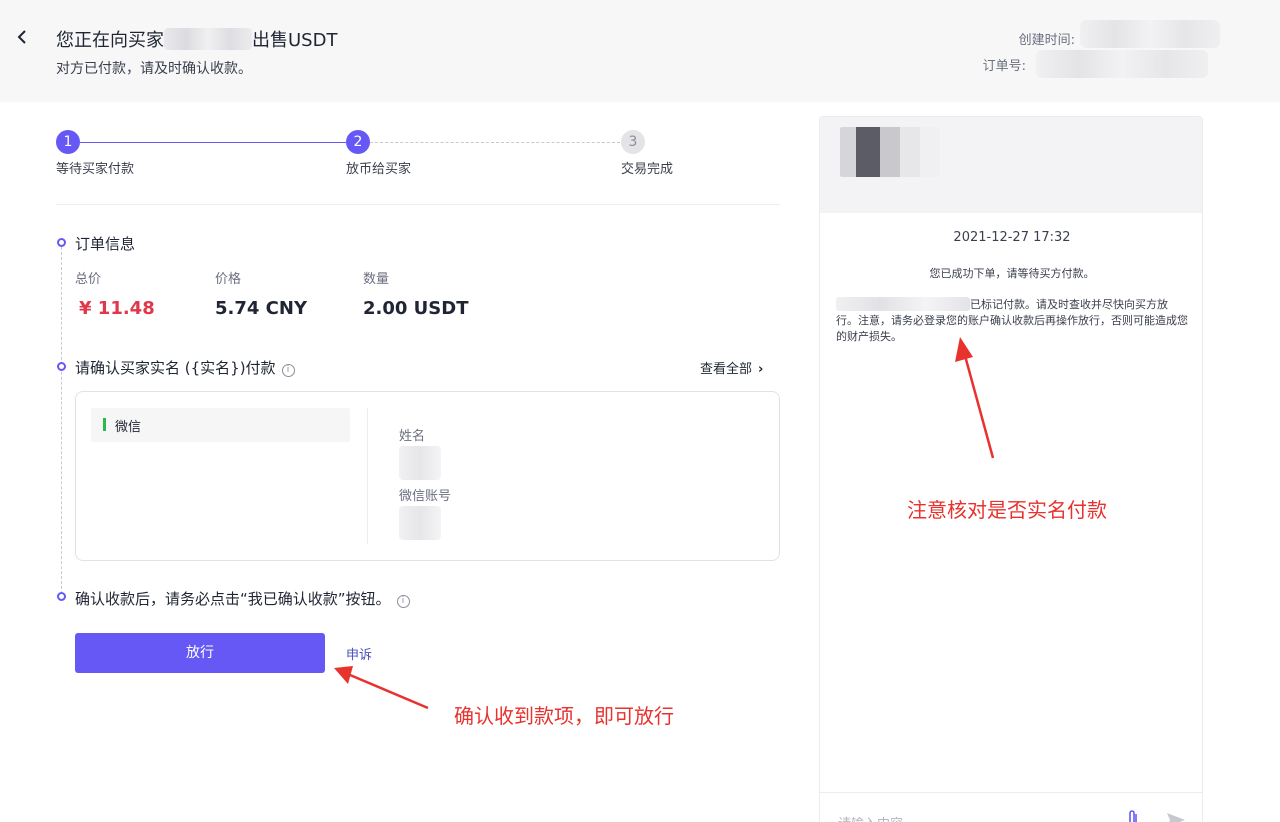 The width and height of the screenshot is (1280, 822). Describe the element at coordinates (890, 152) in the screenshot. I see `counterparty-avatar-redacted` at that location.